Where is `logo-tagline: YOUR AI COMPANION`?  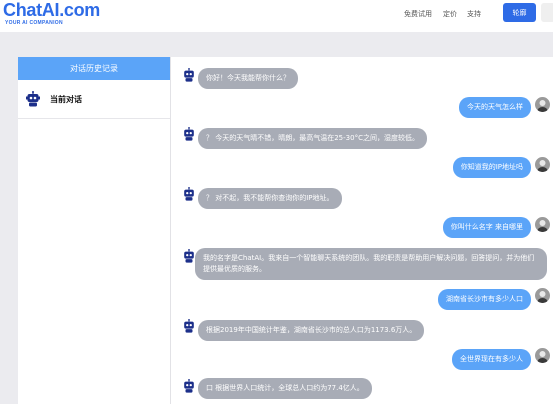 logo-tagline: YOUR AI COMPANION is located at coordinates (34, 23).